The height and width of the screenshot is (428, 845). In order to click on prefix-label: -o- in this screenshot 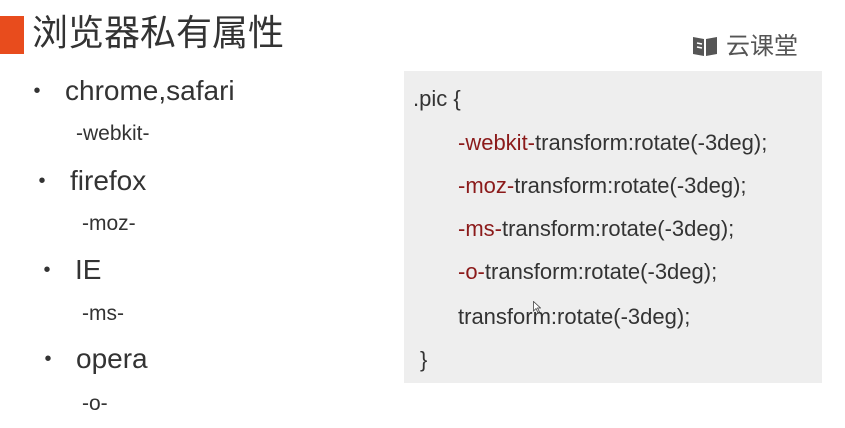, I will do `click(95, 403)`.